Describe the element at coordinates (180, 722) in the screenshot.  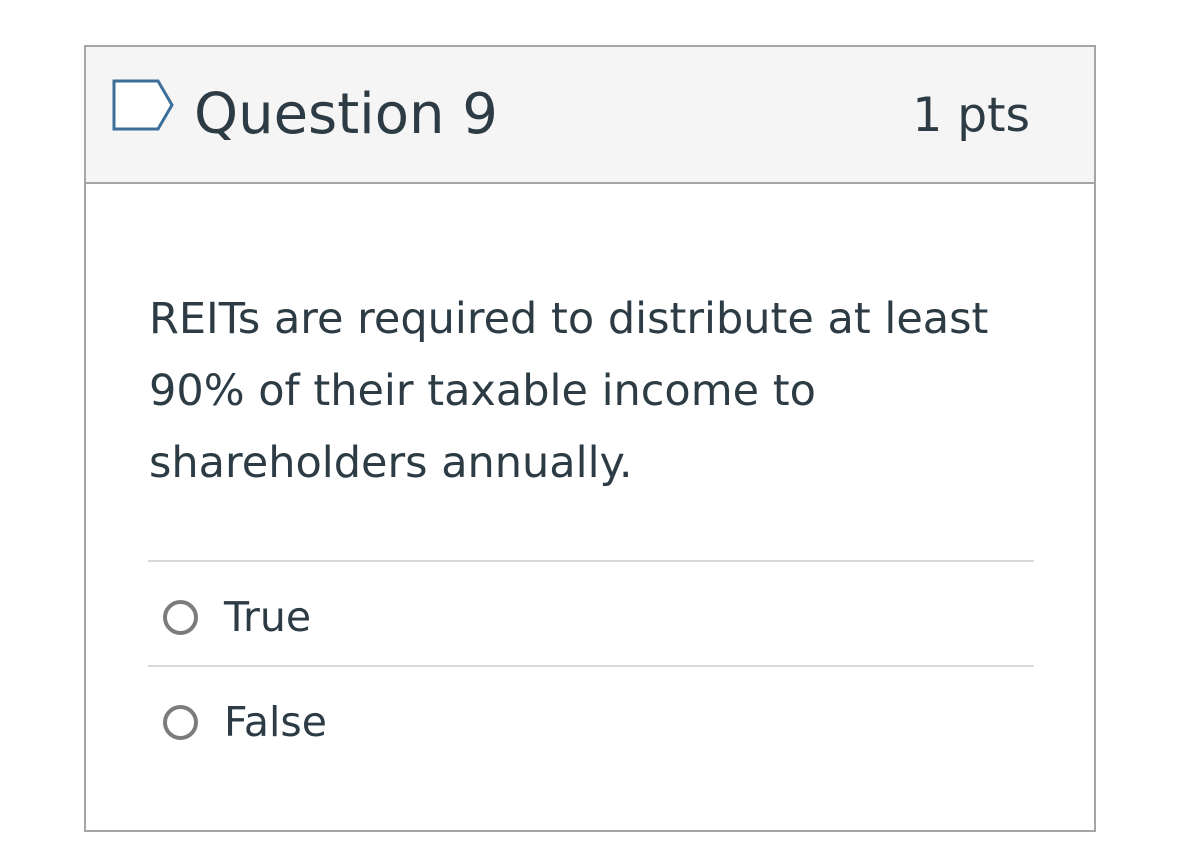
I see `radio-button-false` at that location.